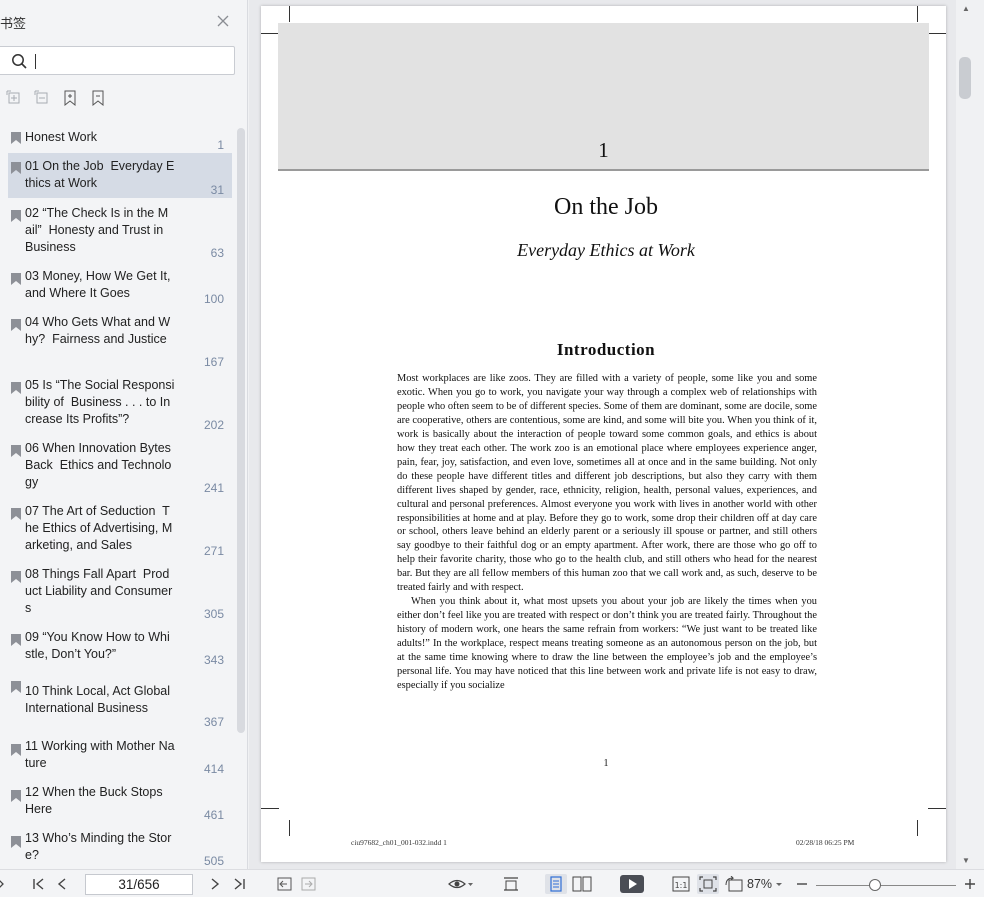  Describe the element at coordinates (708, 884) in the screenshot. I see `fit-page-icon` at that location.